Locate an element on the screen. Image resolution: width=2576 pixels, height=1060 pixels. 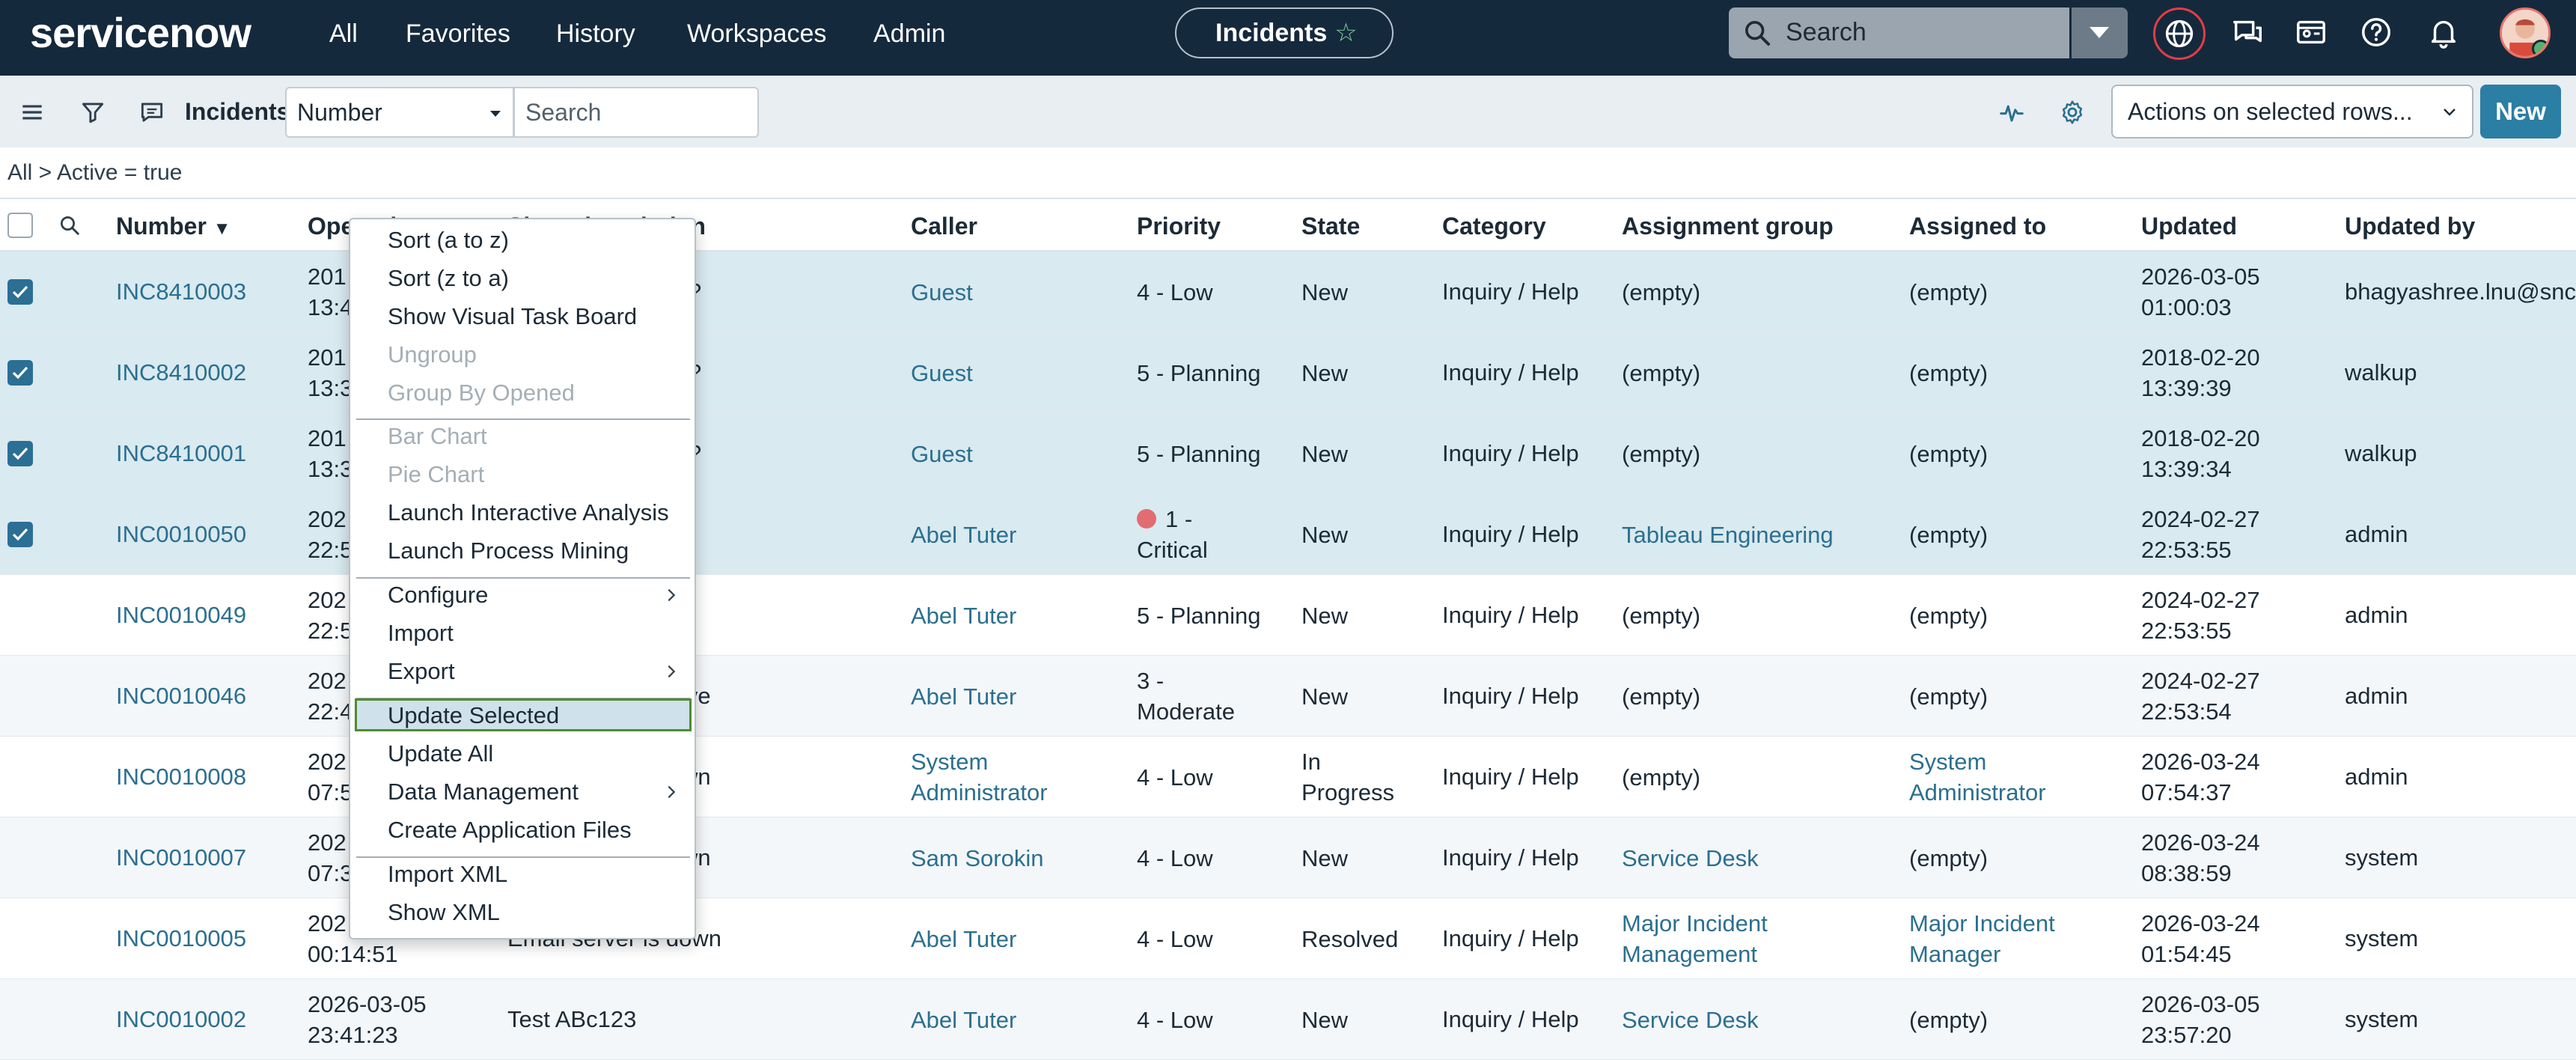
incident-number-link: INC0010050 is located at coordinates (181, 534).